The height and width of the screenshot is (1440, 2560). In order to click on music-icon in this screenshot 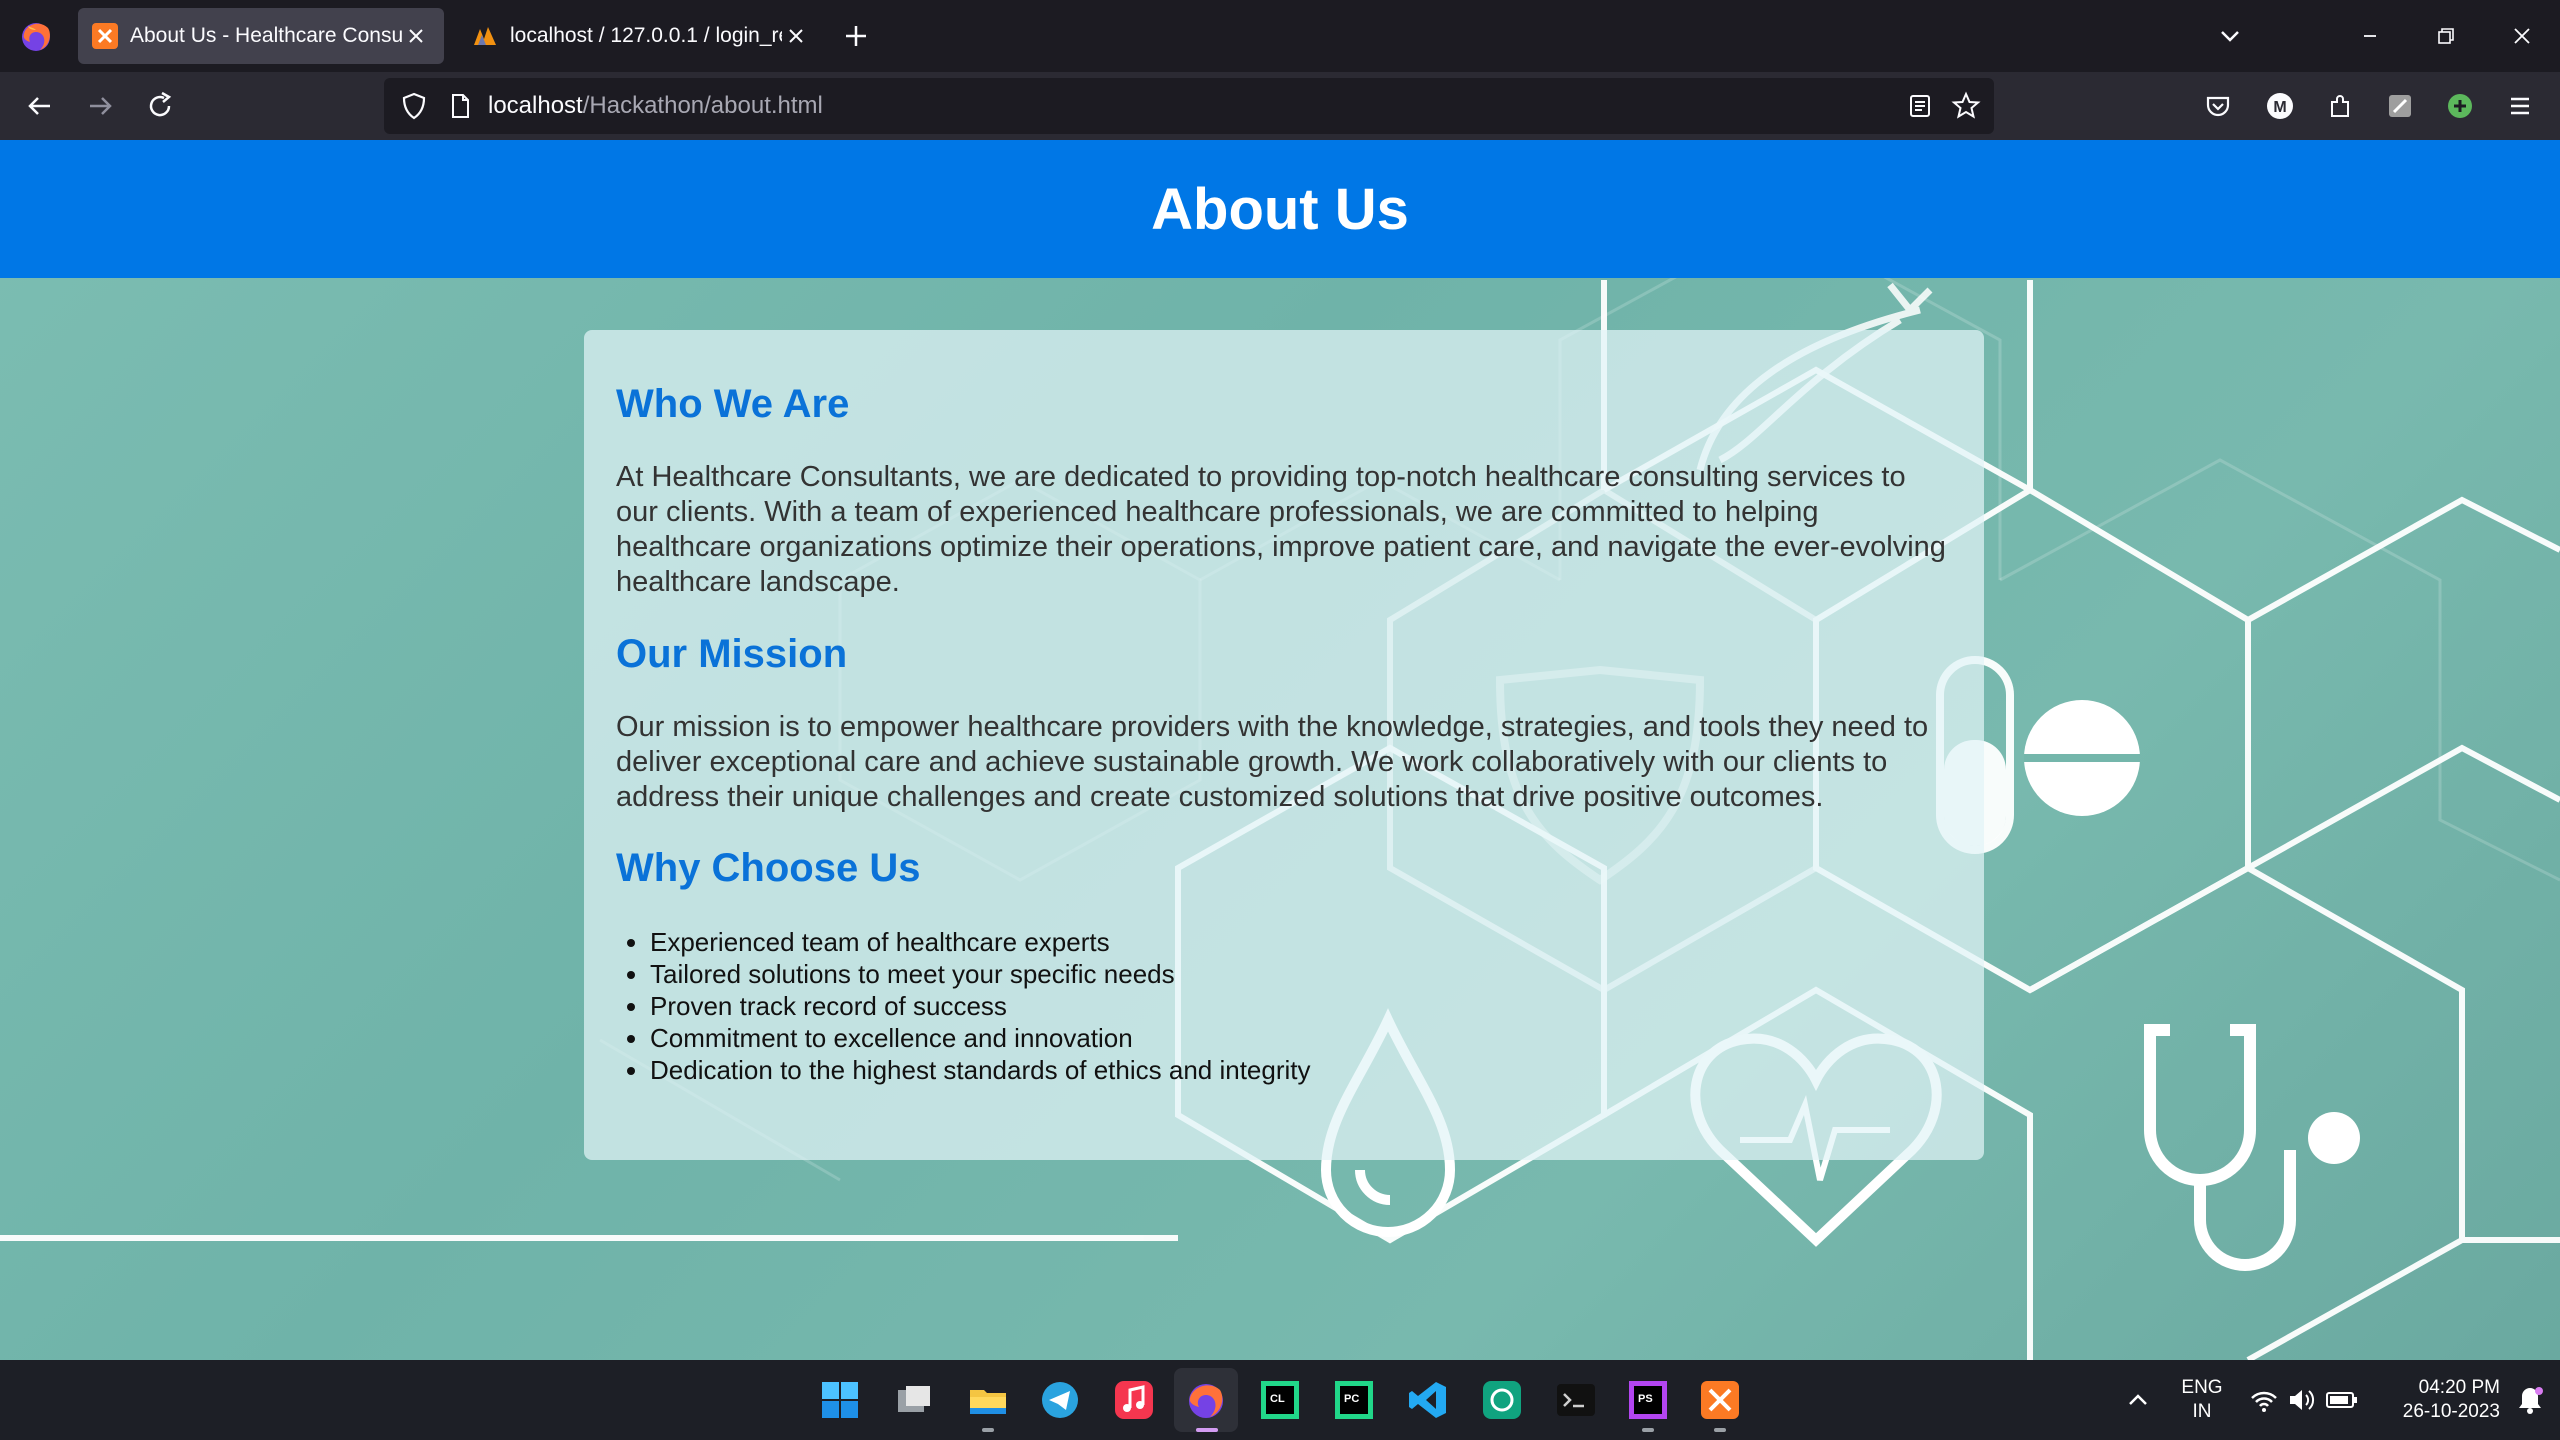, I will do `click(1134, 1400)`.